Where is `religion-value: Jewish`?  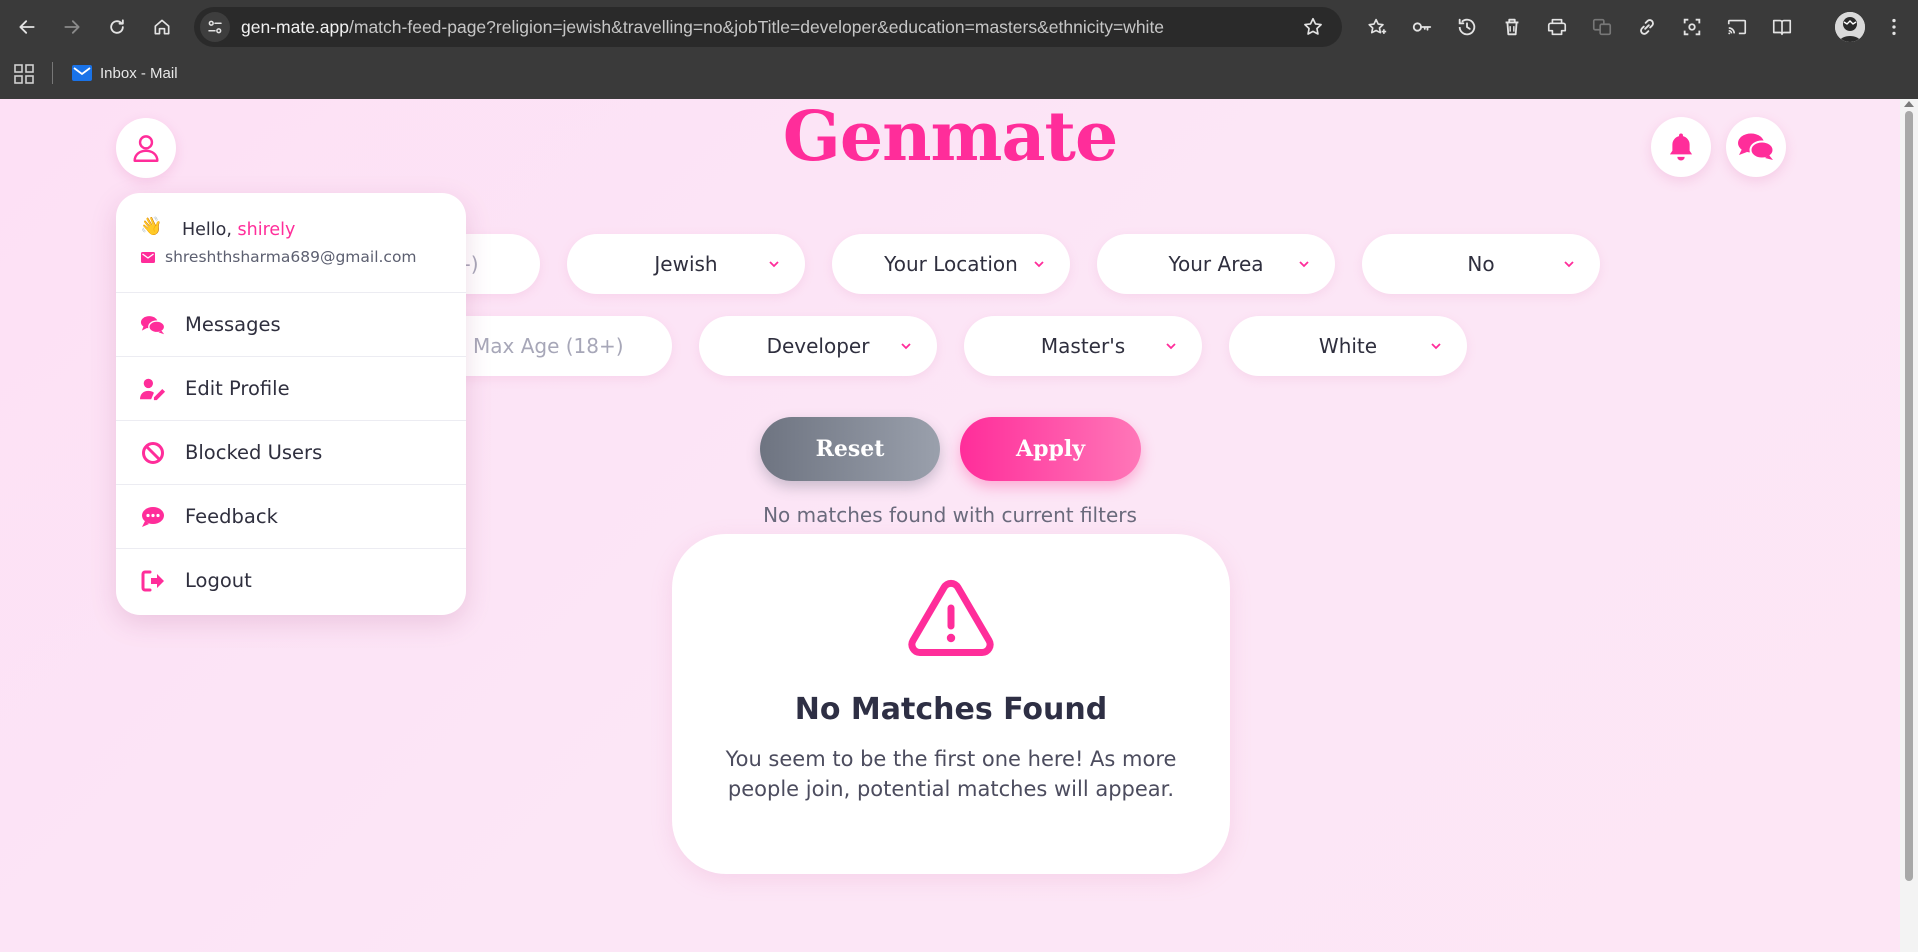
religion-value: Jewish is located at coordinates (686, 264).